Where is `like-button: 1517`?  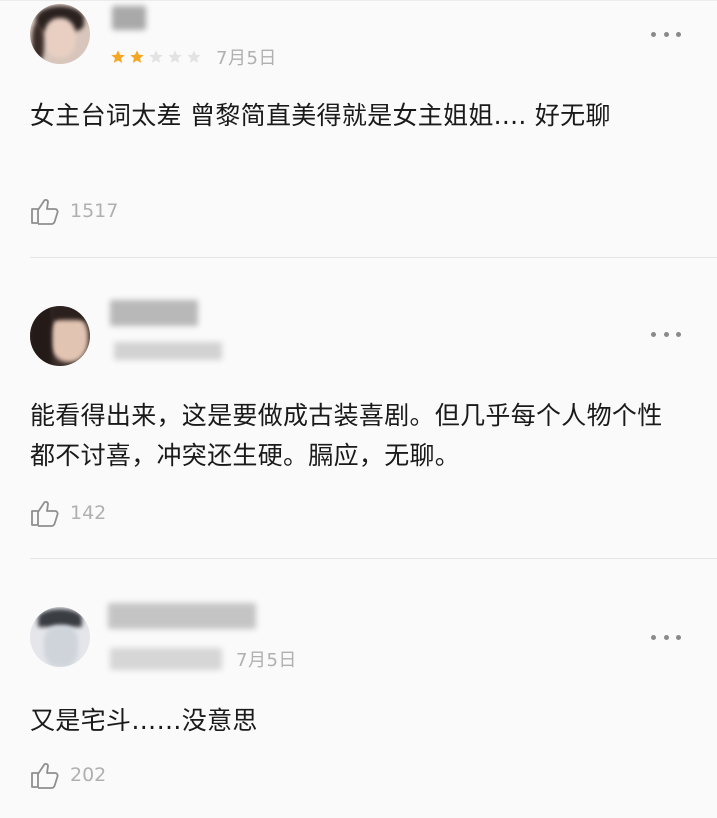 like-button: 1517 is located at coordinates (74, 211).